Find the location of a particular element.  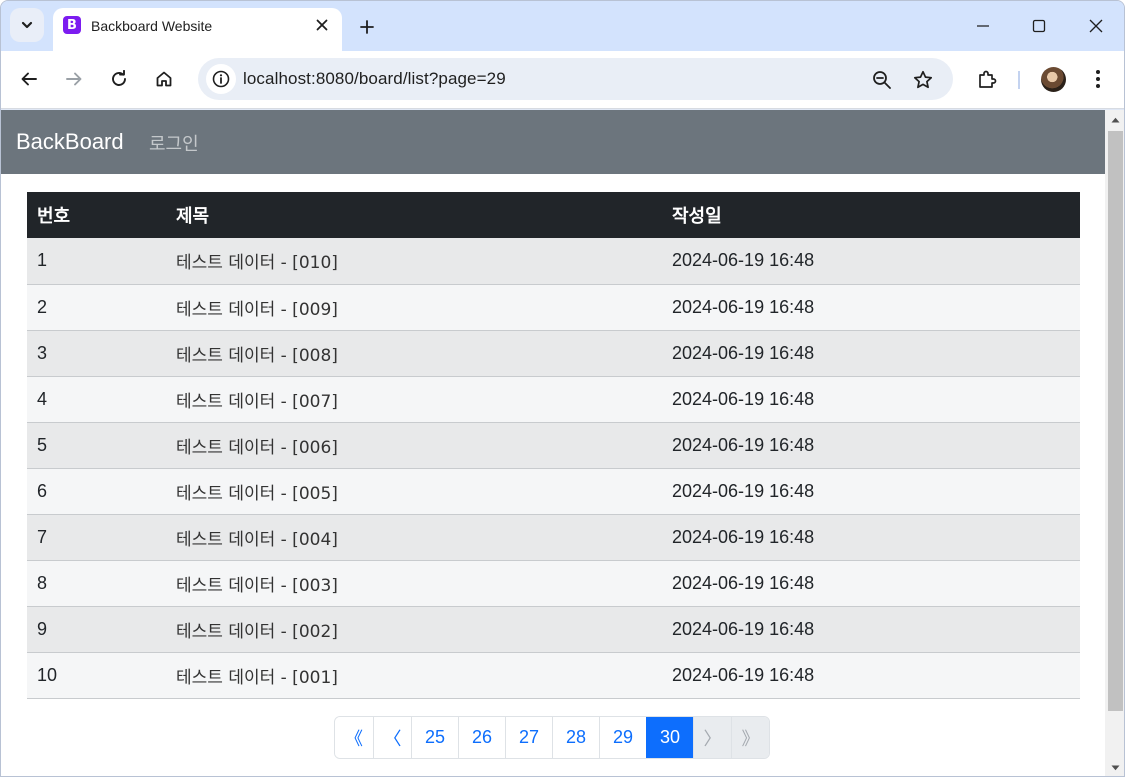

maximize-button is located at coordinates (1039, 26).